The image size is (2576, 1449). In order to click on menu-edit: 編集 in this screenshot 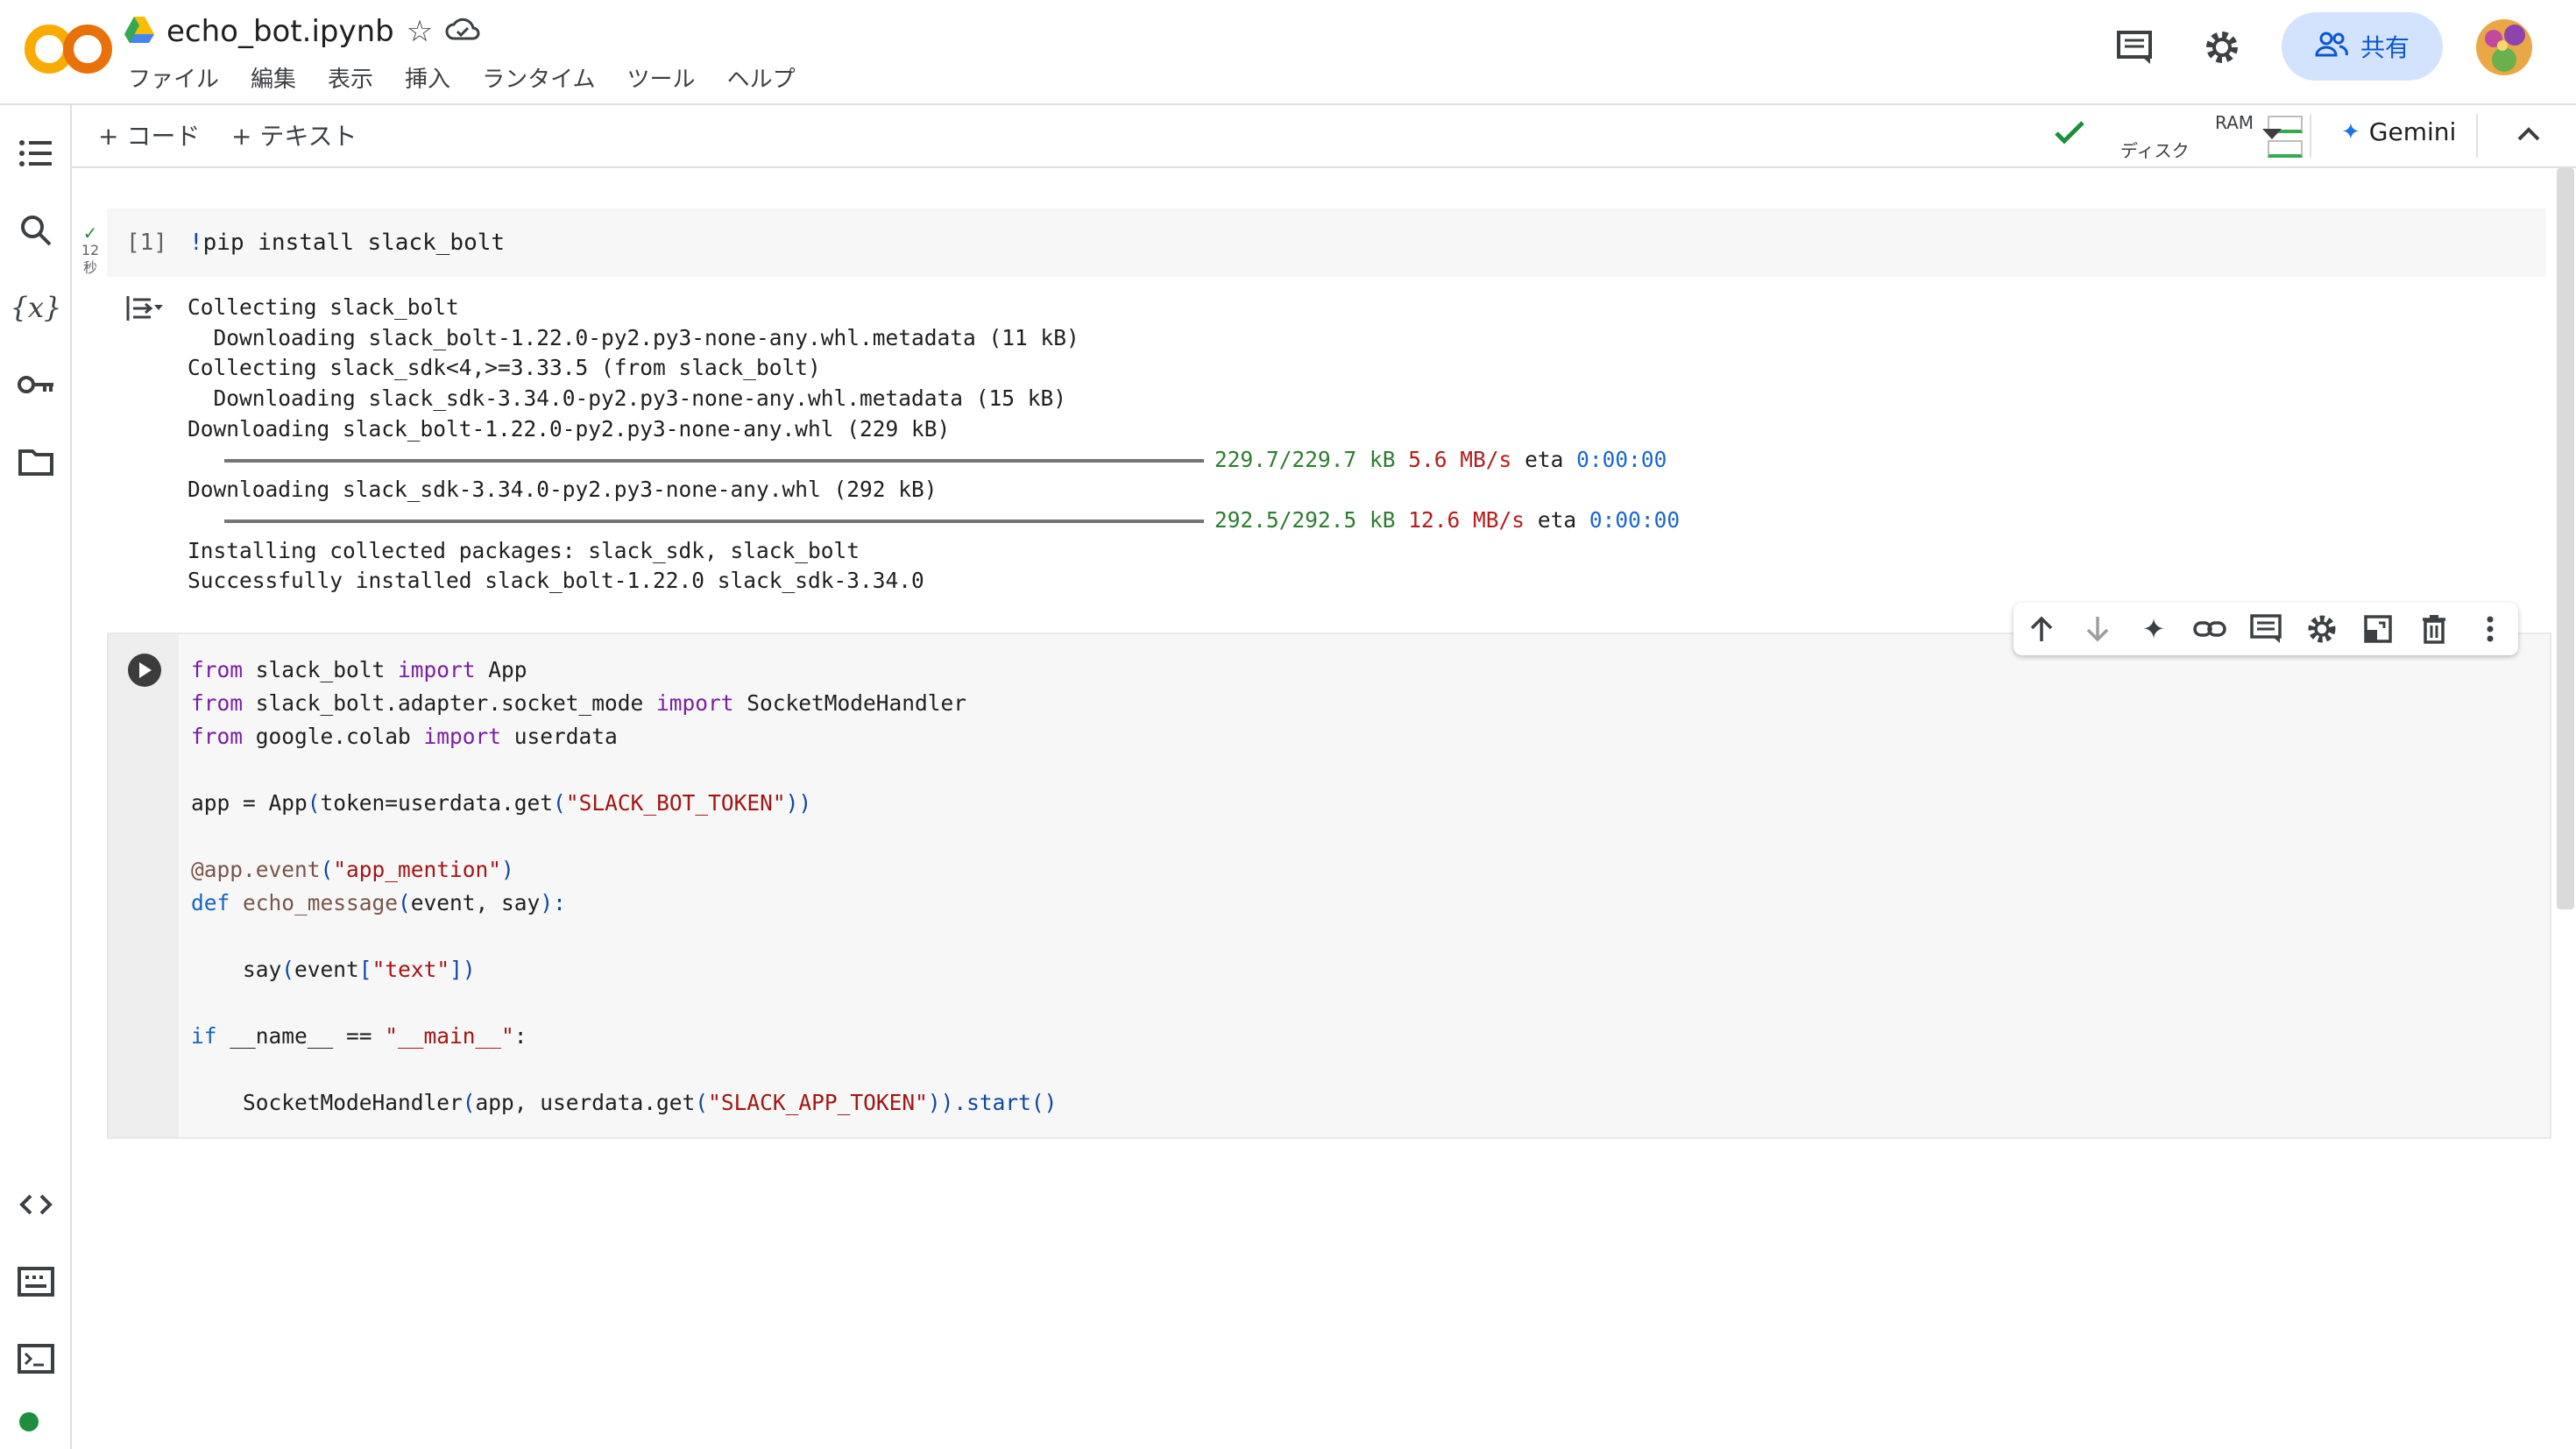, I will do `click(273, 77)`.